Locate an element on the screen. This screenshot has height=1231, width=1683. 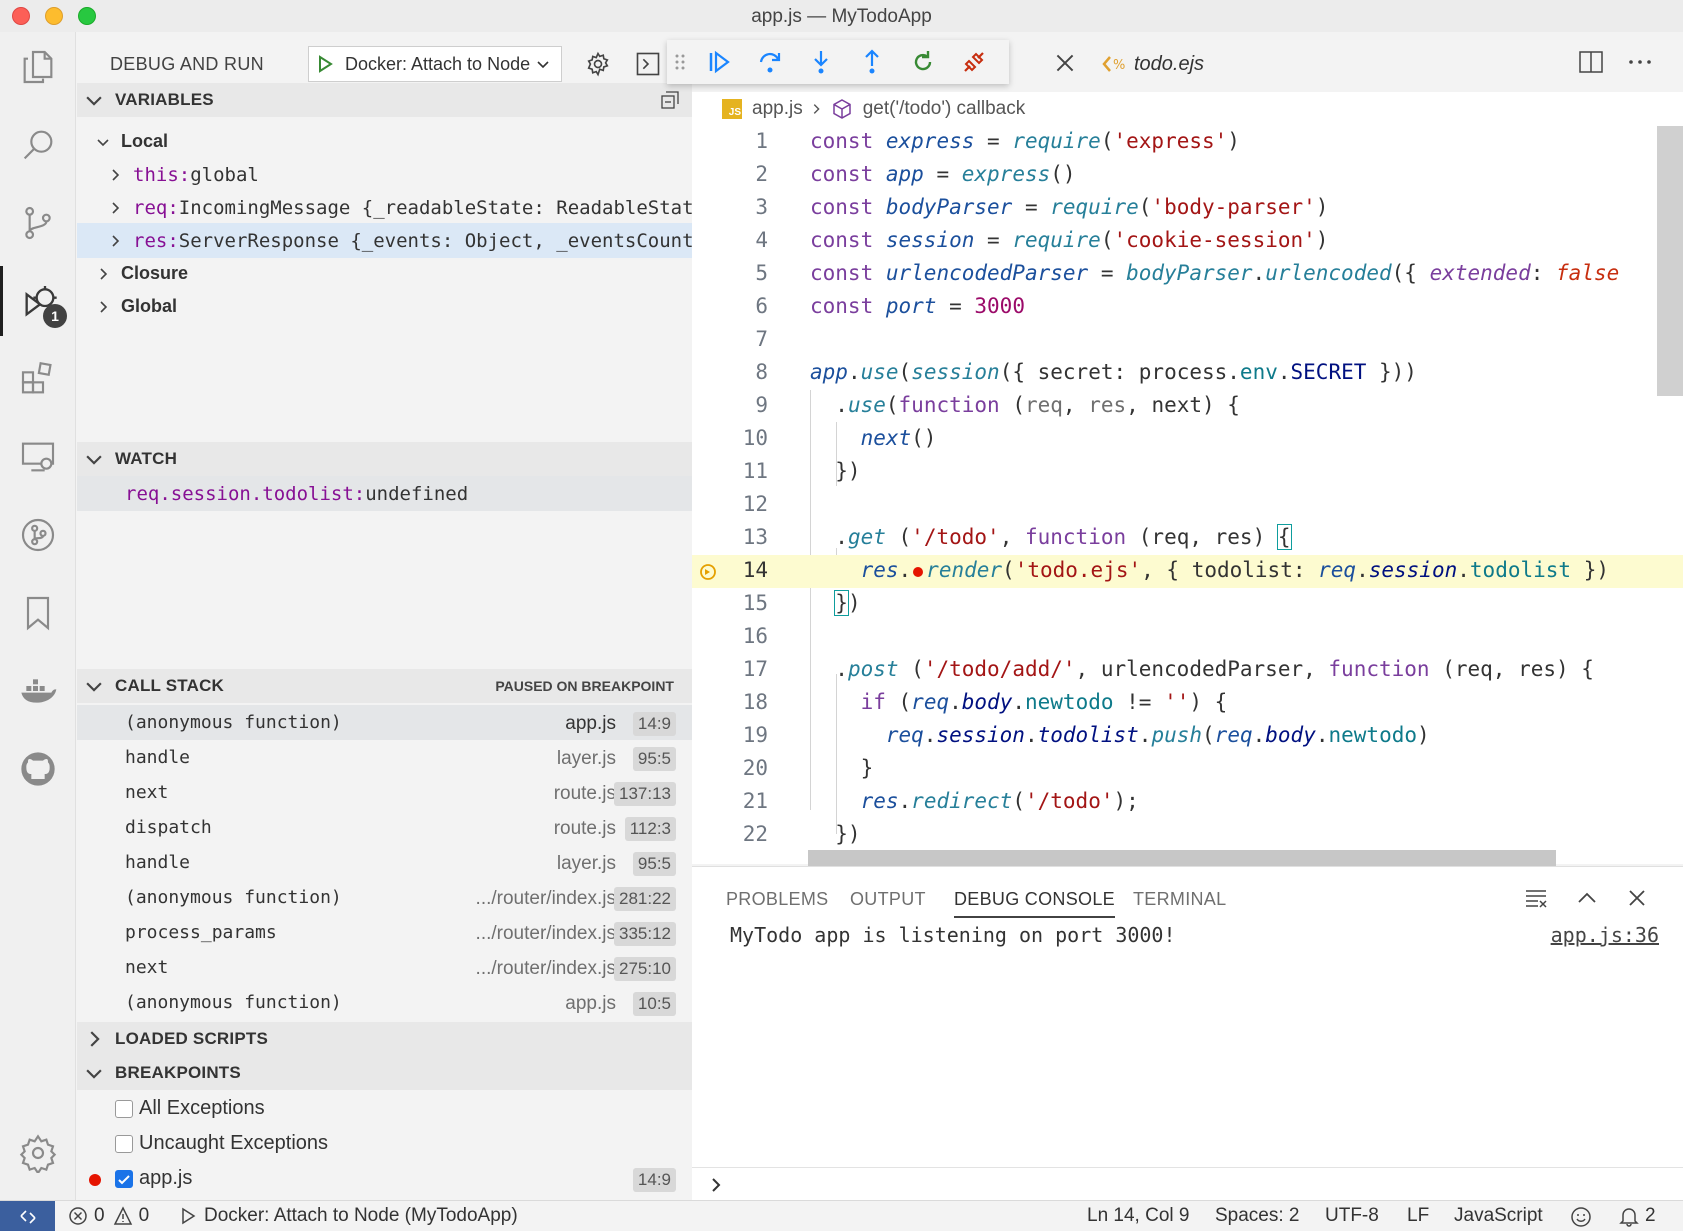
split-editor-icon is located at coordinates (1591, 62).